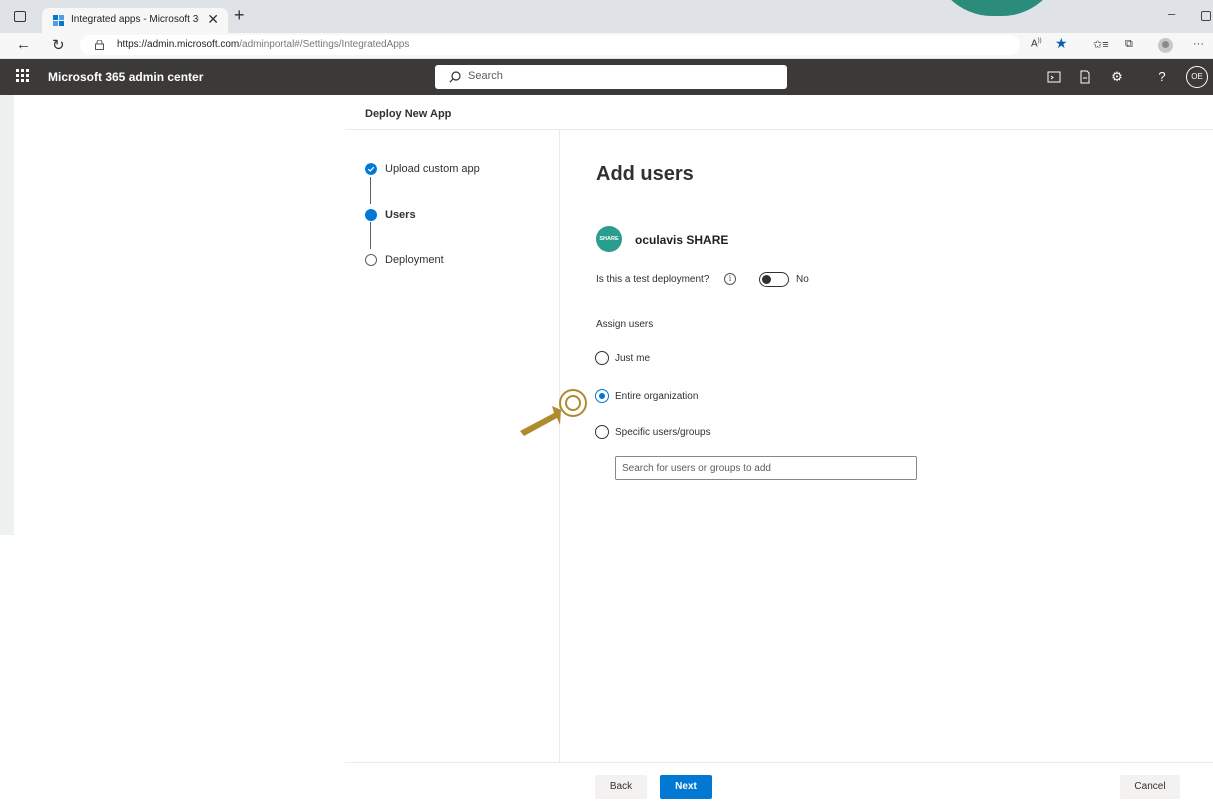 The image size is (1213, 803). Describe the element at coordinates (239, 15) in the screenshot. I see `new-tab-button: +` at that location.